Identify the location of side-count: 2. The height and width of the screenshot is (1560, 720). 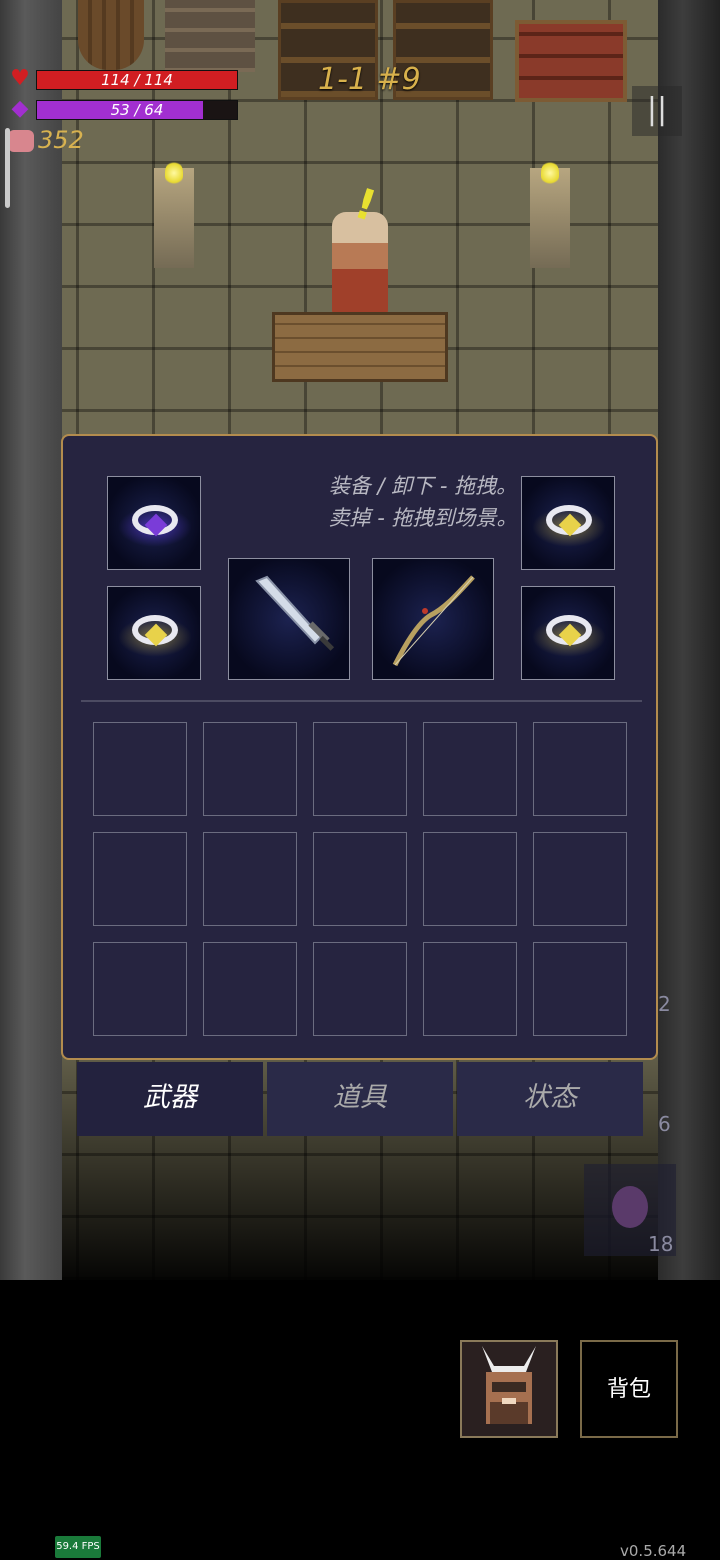
(664, 1004).